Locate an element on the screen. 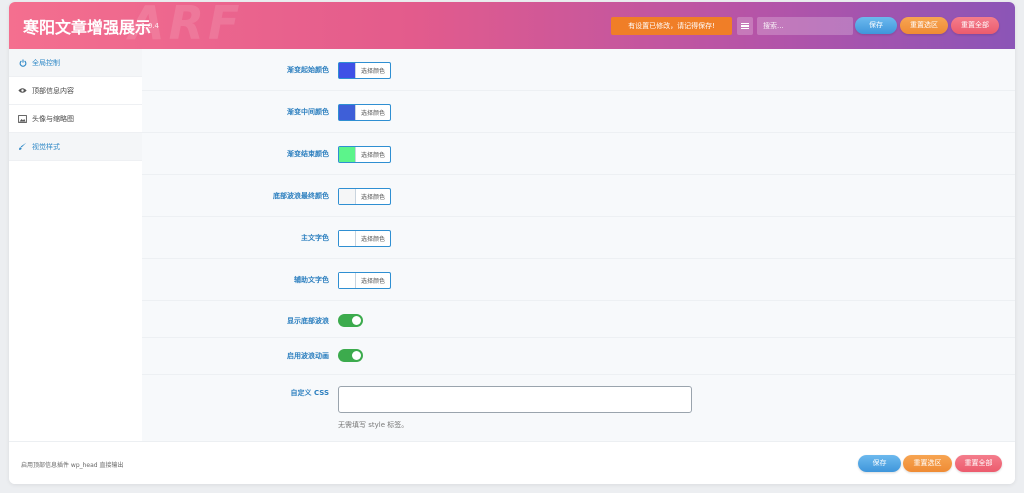 The height and width of the screenshot is (493, 1024). setting-row-custom-css: 自定义 CSS 无需填写 style 标签。 is located at coordinates (578, 408).